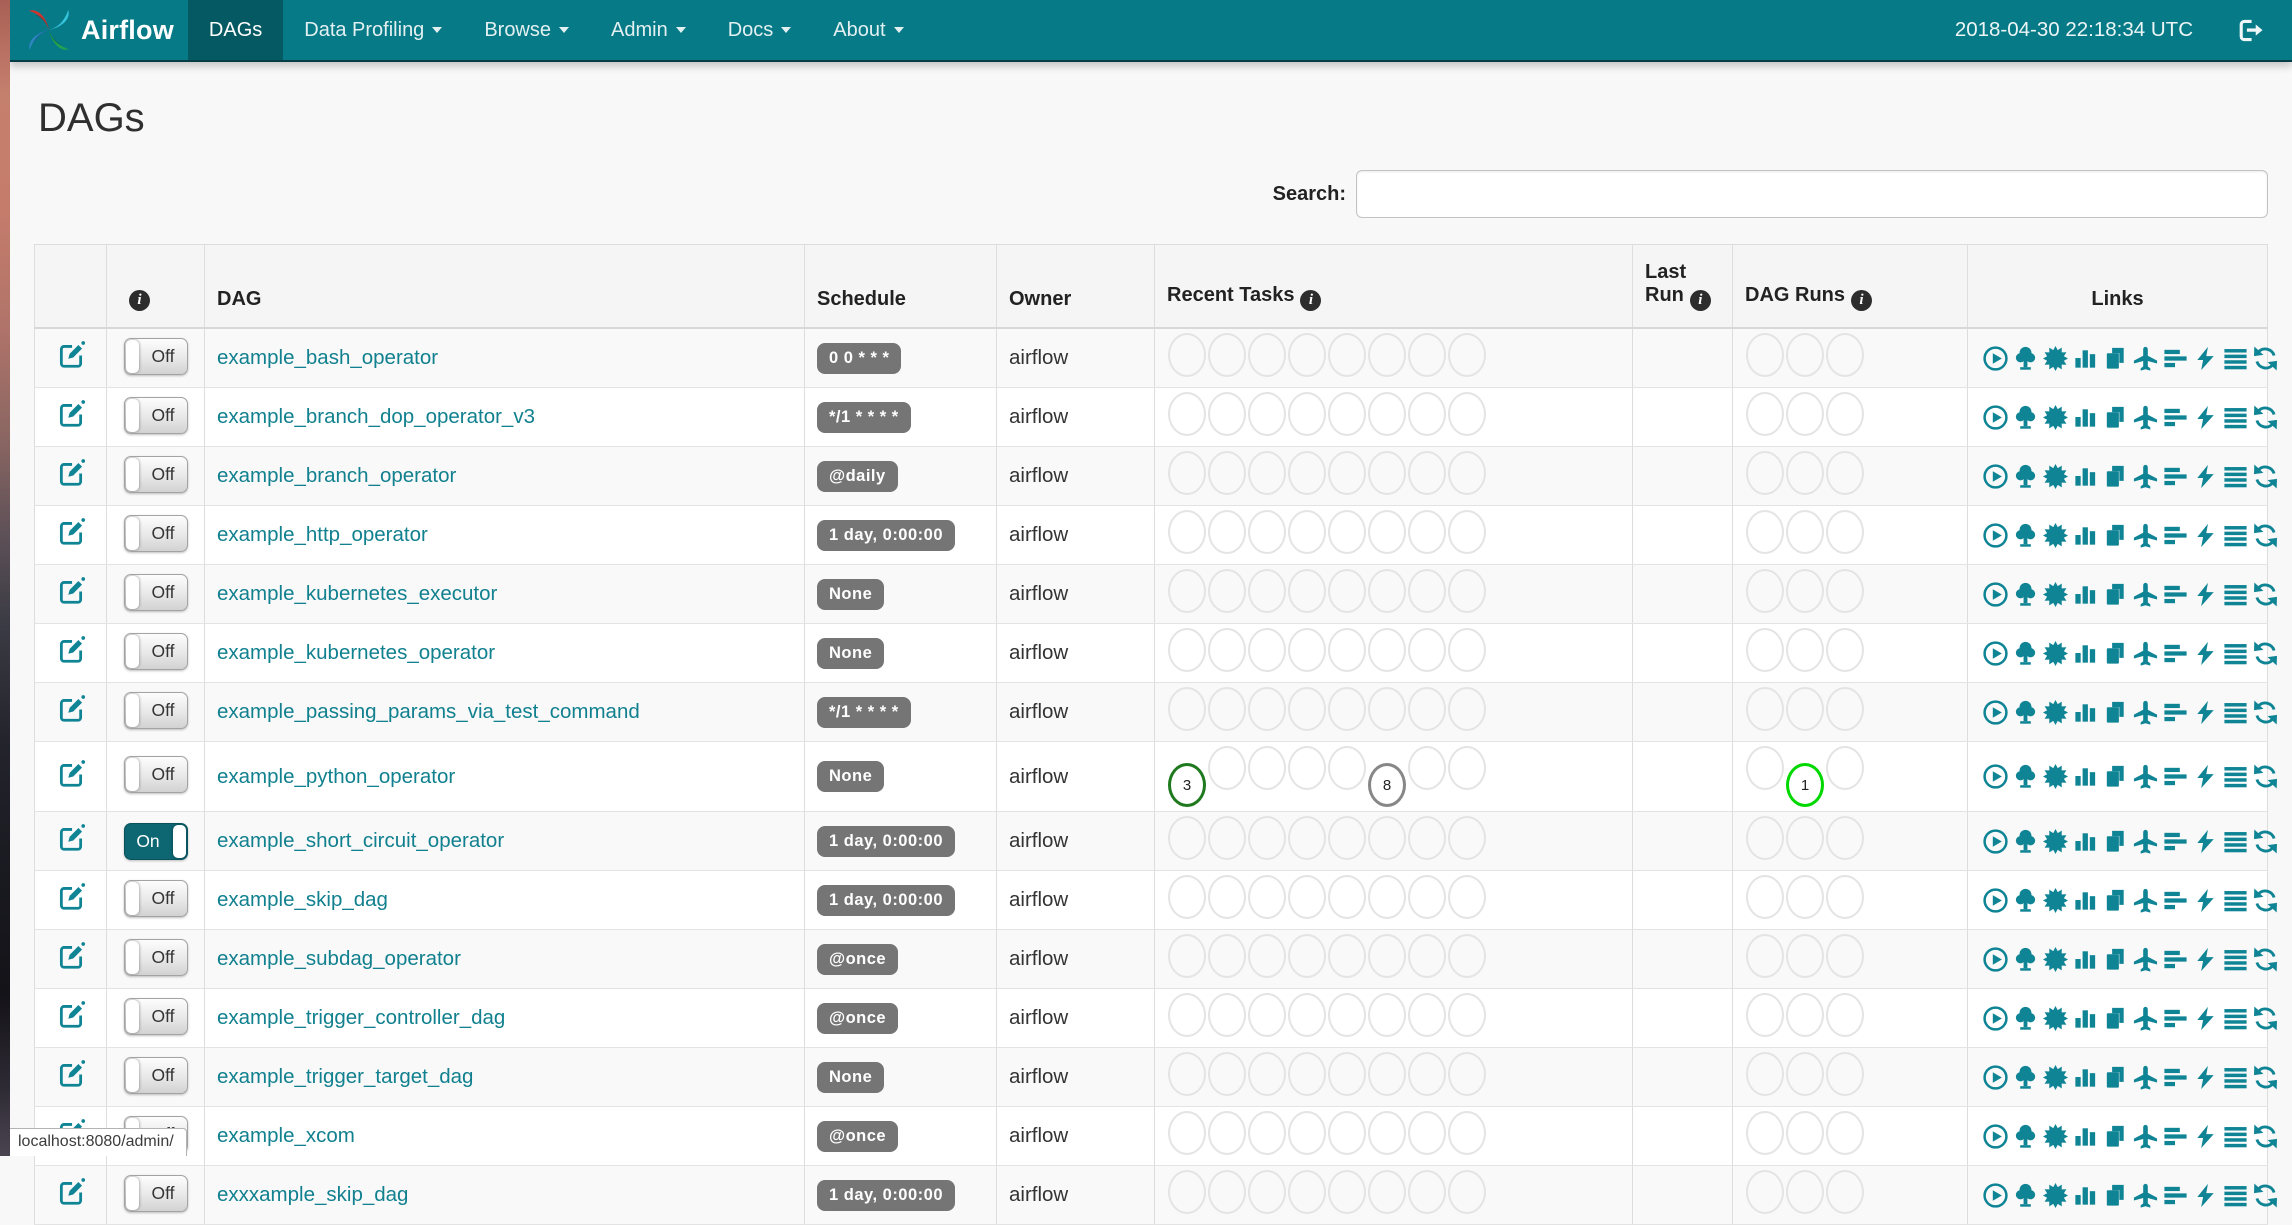 The width and height of the screenshot is (2292, 1225). I want to click on dag-link: example_bash_operator, so click(327, 357).